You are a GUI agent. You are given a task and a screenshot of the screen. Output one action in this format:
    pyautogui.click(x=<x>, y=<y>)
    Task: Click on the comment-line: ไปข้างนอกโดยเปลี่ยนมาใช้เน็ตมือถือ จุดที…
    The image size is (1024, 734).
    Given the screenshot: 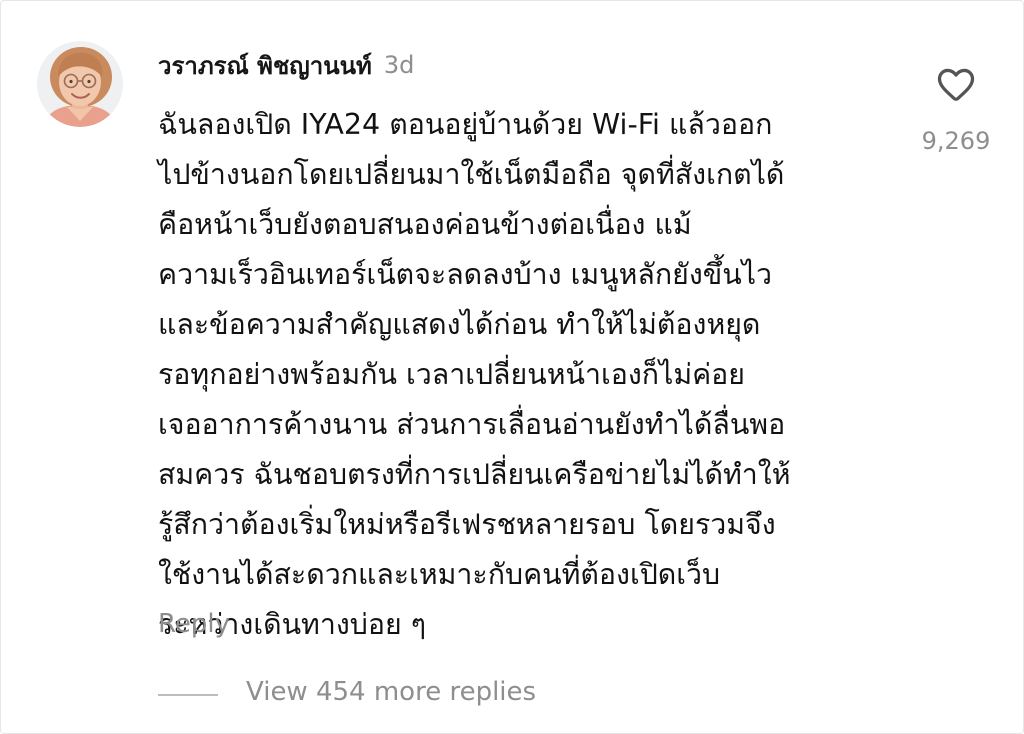 What is the action you would take?
    pyautogui.click(x=471, y=174)
    